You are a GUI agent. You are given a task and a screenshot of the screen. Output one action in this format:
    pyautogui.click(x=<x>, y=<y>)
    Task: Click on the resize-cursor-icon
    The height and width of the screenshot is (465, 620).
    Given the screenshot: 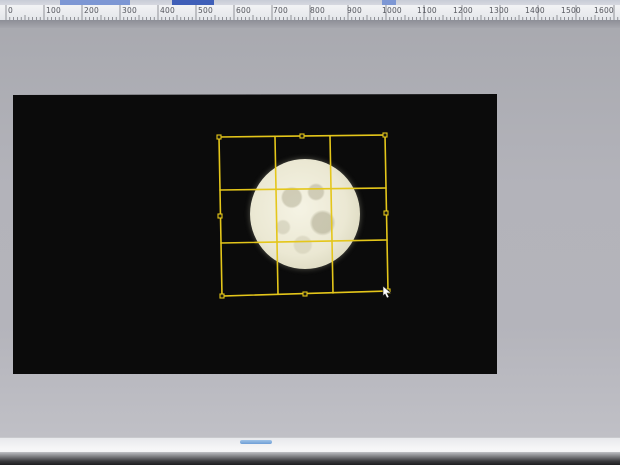 What is the action you would take?
    pyautogui.click(x=387, y=292)
    